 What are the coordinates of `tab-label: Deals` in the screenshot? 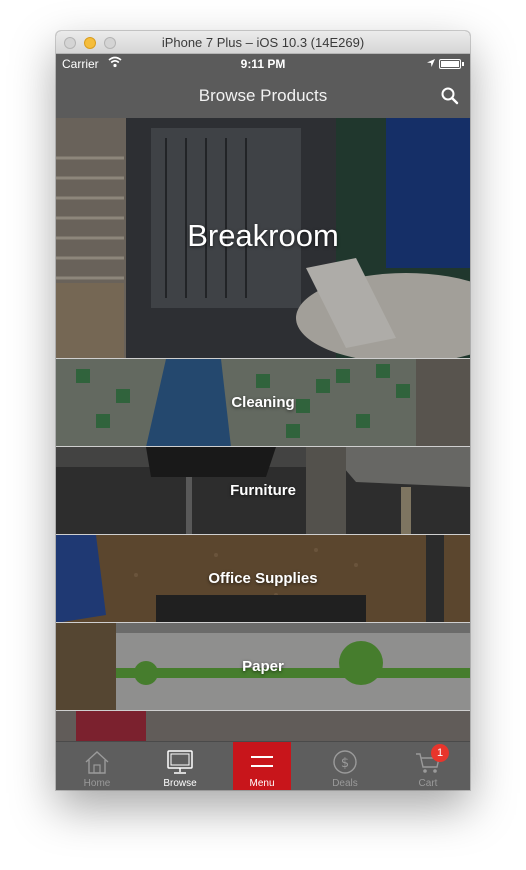 It's located at (345, 783).